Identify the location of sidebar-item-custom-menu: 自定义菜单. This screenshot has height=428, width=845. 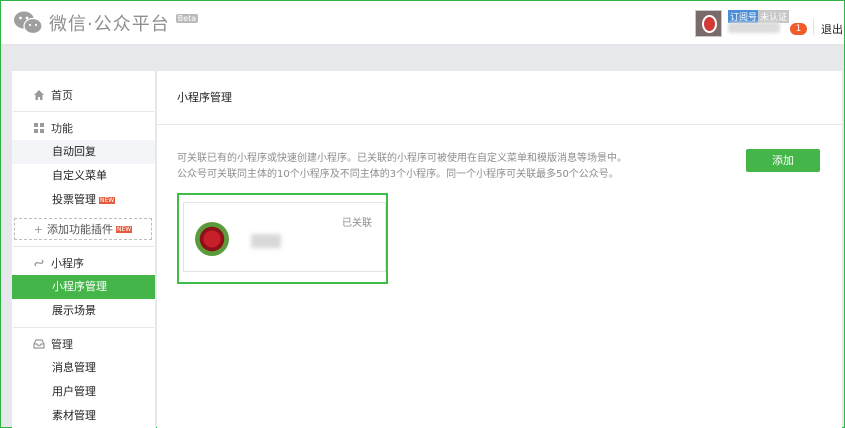
(83, 176).